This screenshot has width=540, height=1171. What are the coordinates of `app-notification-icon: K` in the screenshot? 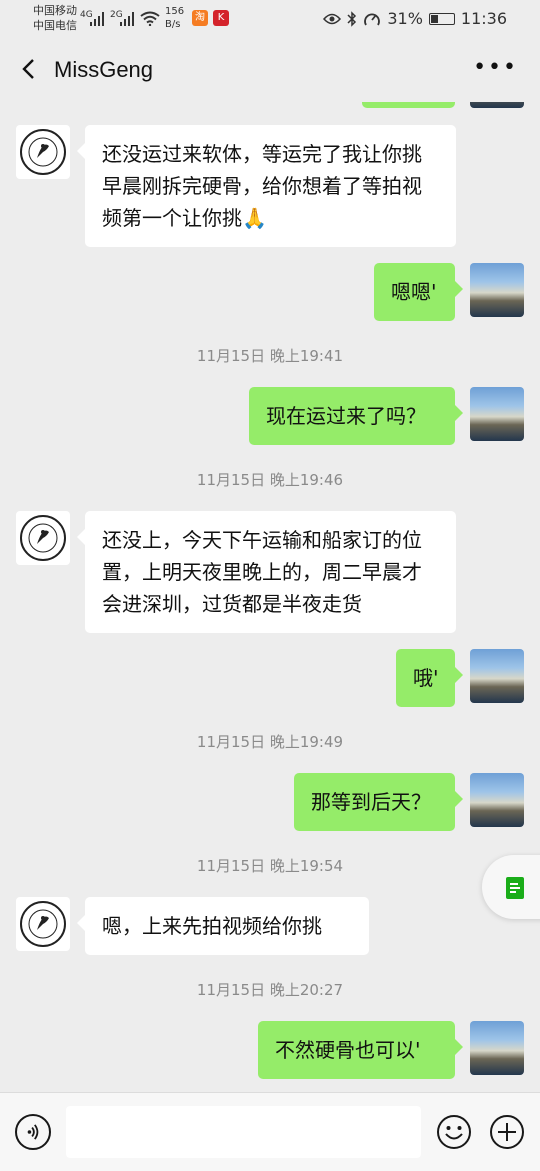 It's located at (221, 18).